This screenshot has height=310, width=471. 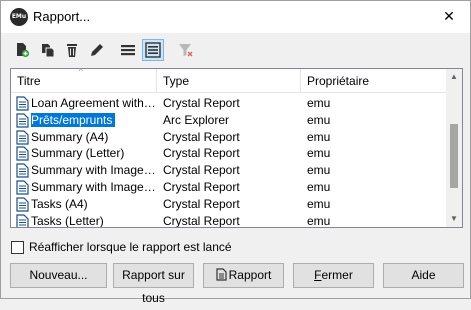 I want to click on table-row: Tasks (Letter) Crystal Report emu, so click(x=229, y=220).